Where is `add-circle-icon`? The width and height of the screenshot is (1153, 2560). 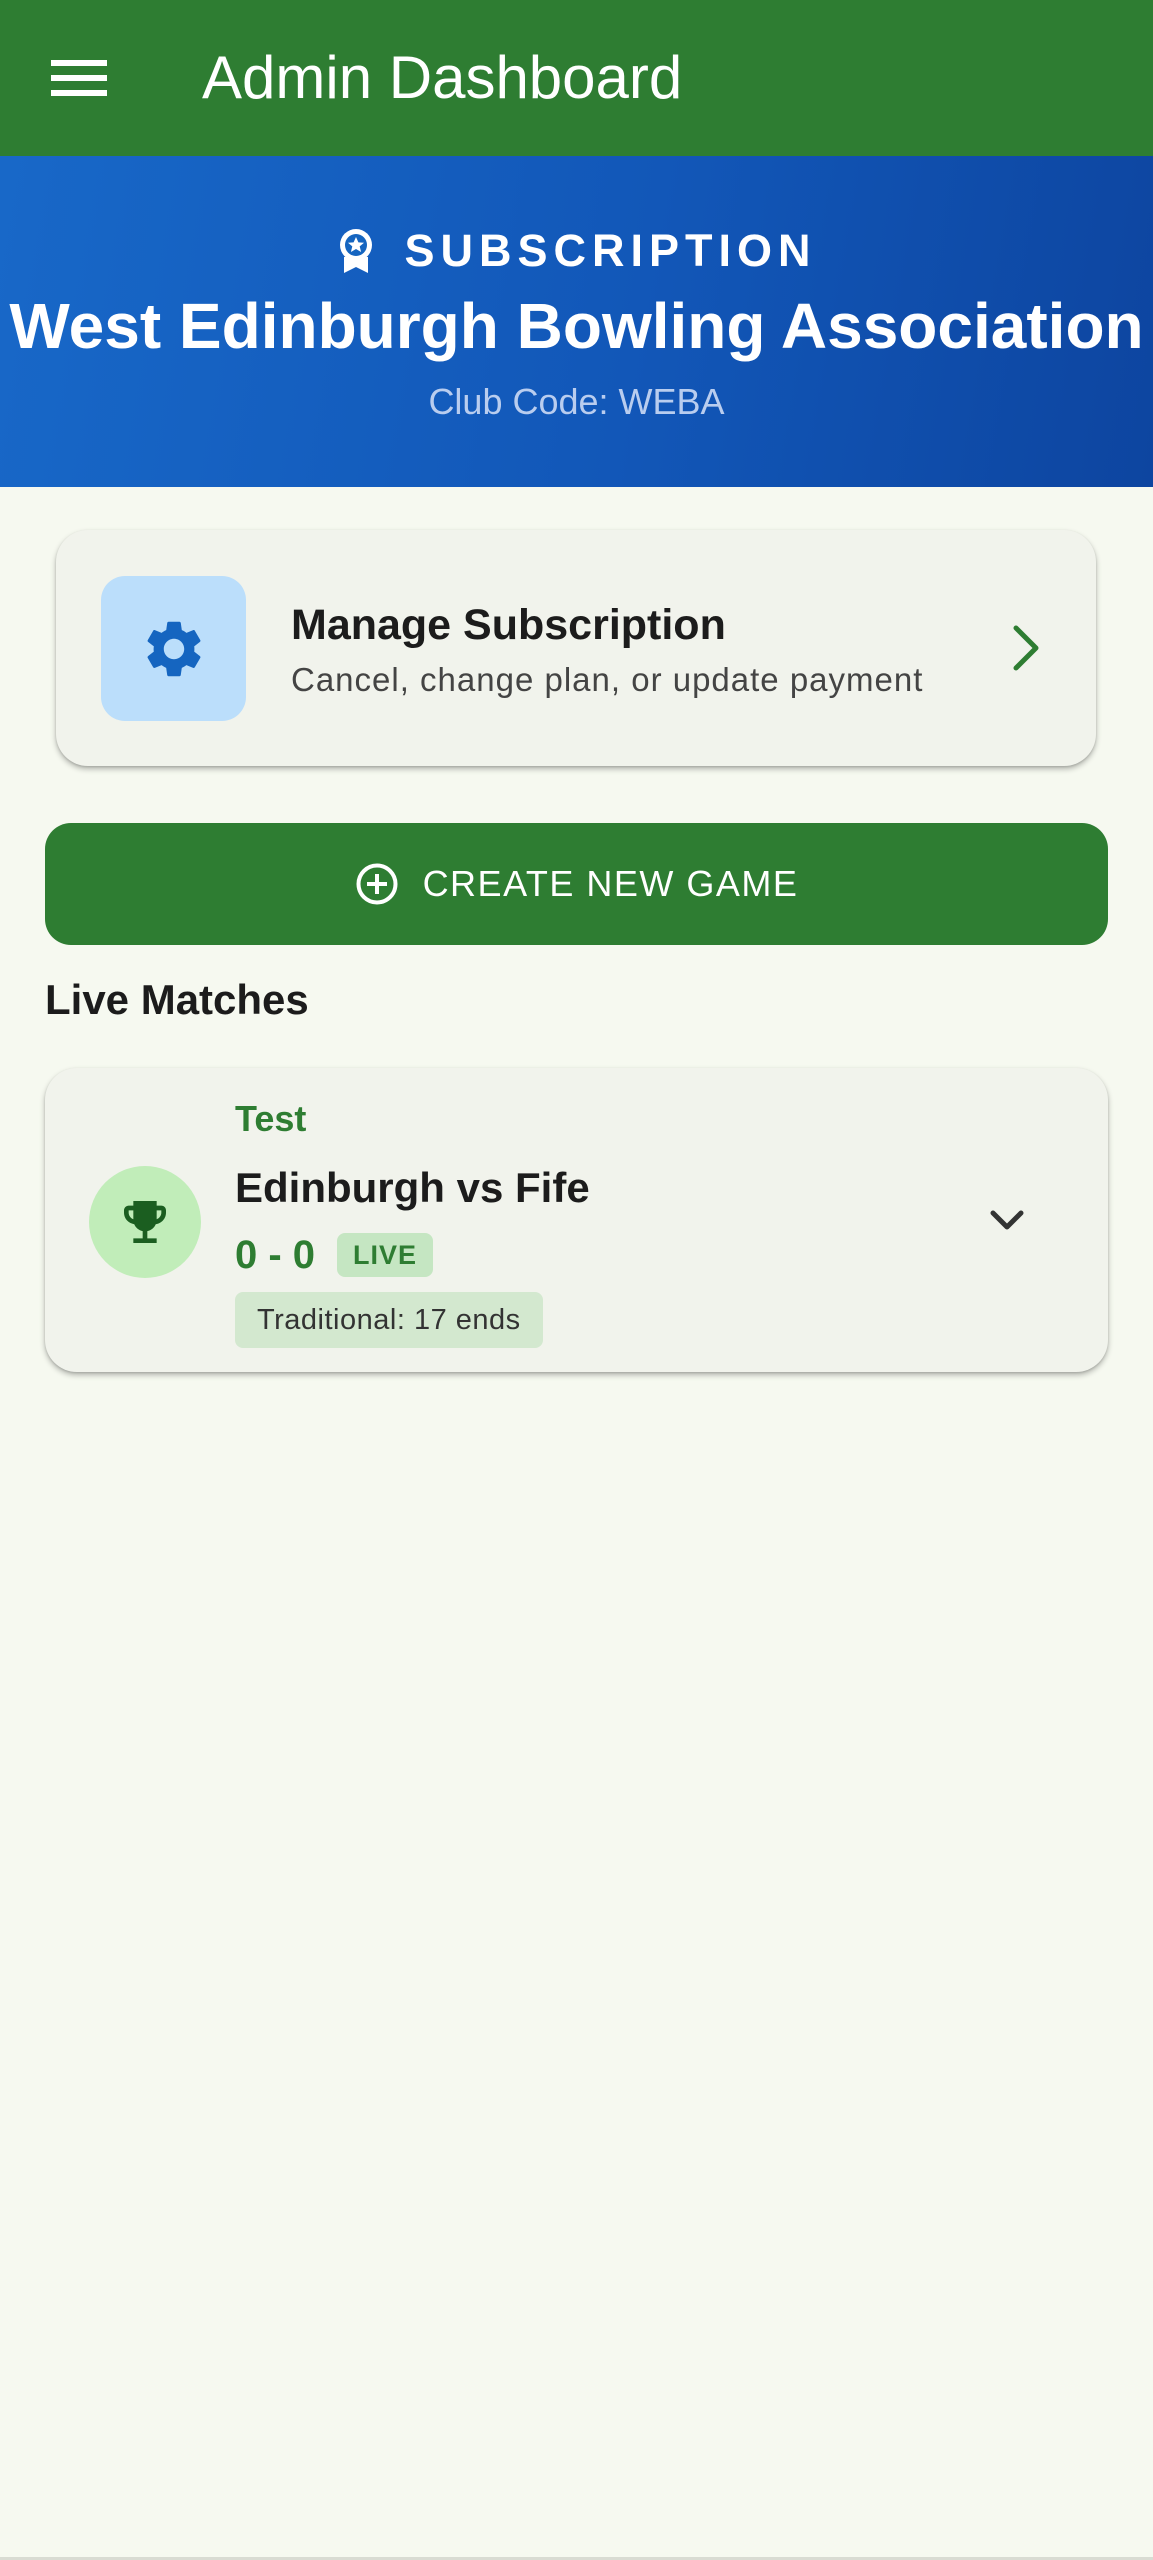 add-circle-icon is located at coordinates (377, 884).